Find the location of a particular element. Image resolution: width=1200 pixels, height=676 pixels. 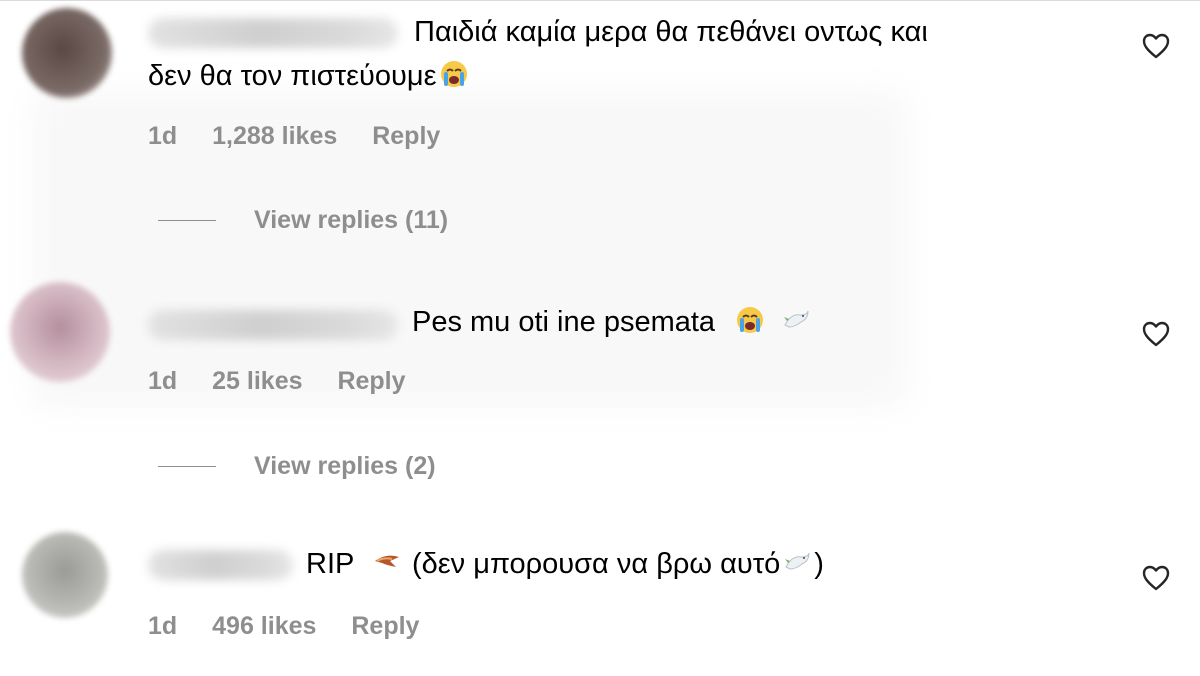

comment-meta: 1d 1,288 likes Reply is located at coordinates (294, 136).